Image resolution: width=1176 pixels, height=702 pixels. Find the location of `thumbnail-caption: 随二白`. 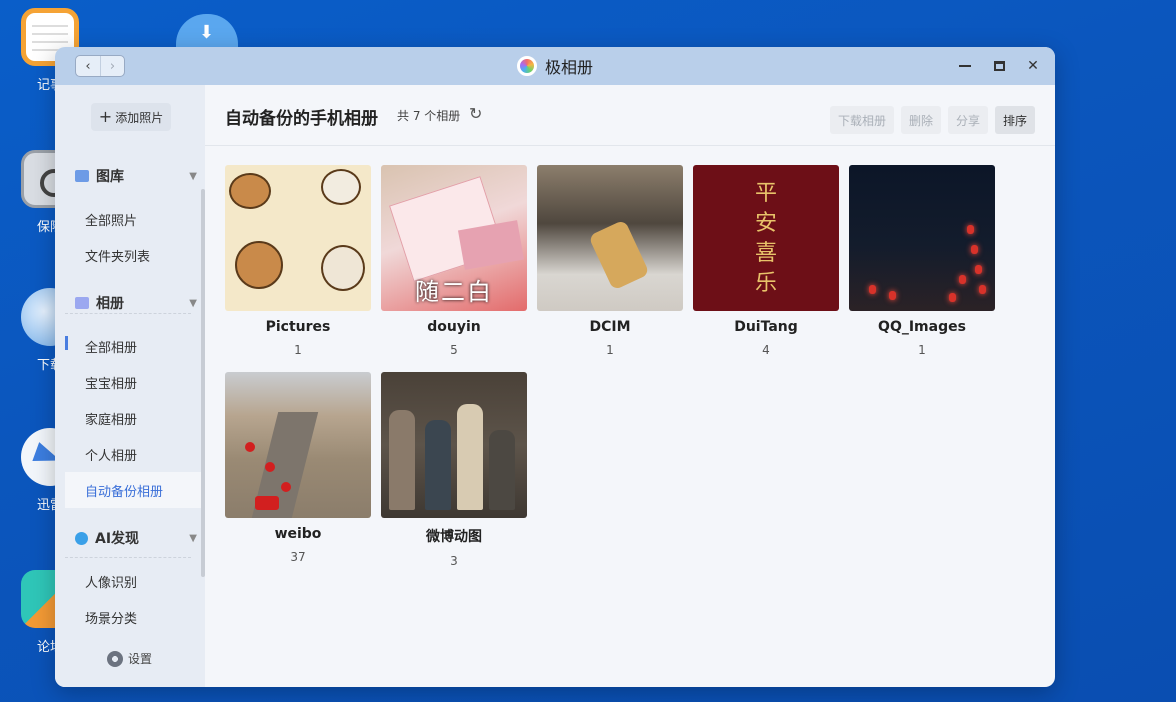

thumbnail-caption: 随二白 is located at coordinates (454, 292).